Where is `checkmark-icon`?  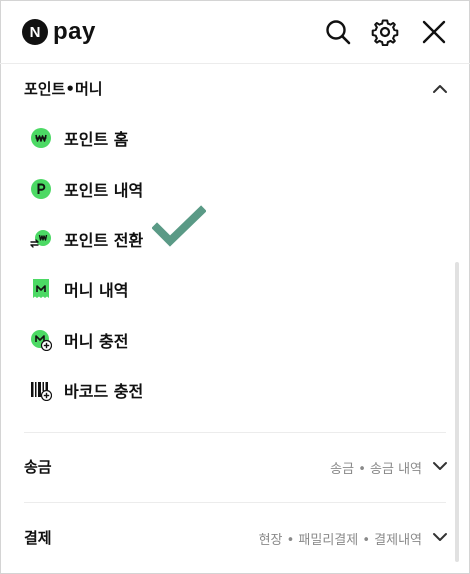 checkmark-icon is located at coordinates (179, 227).